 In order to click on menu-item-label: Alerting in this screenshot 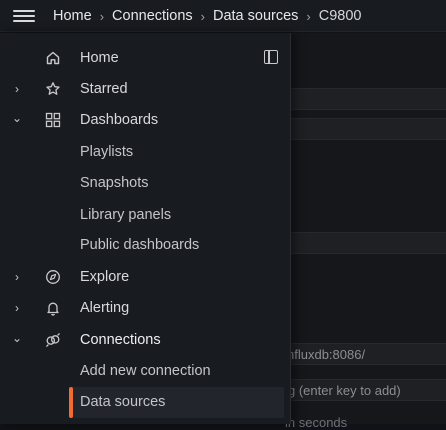, I will do `click(105, 308)`.